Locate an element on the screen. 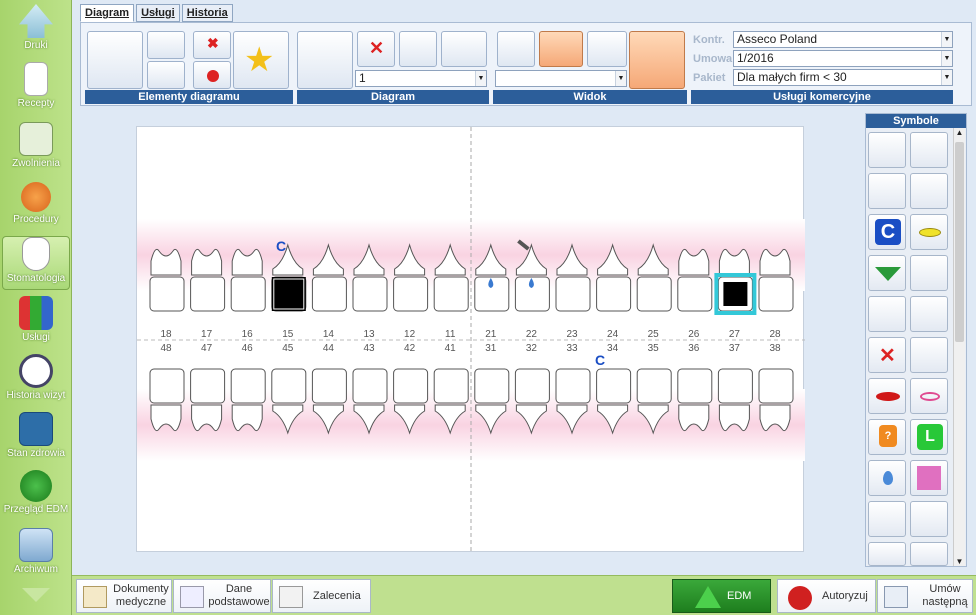 The width and height of the screenshot is (976, 615). add-denture-button is located at coordinates (325, 60).